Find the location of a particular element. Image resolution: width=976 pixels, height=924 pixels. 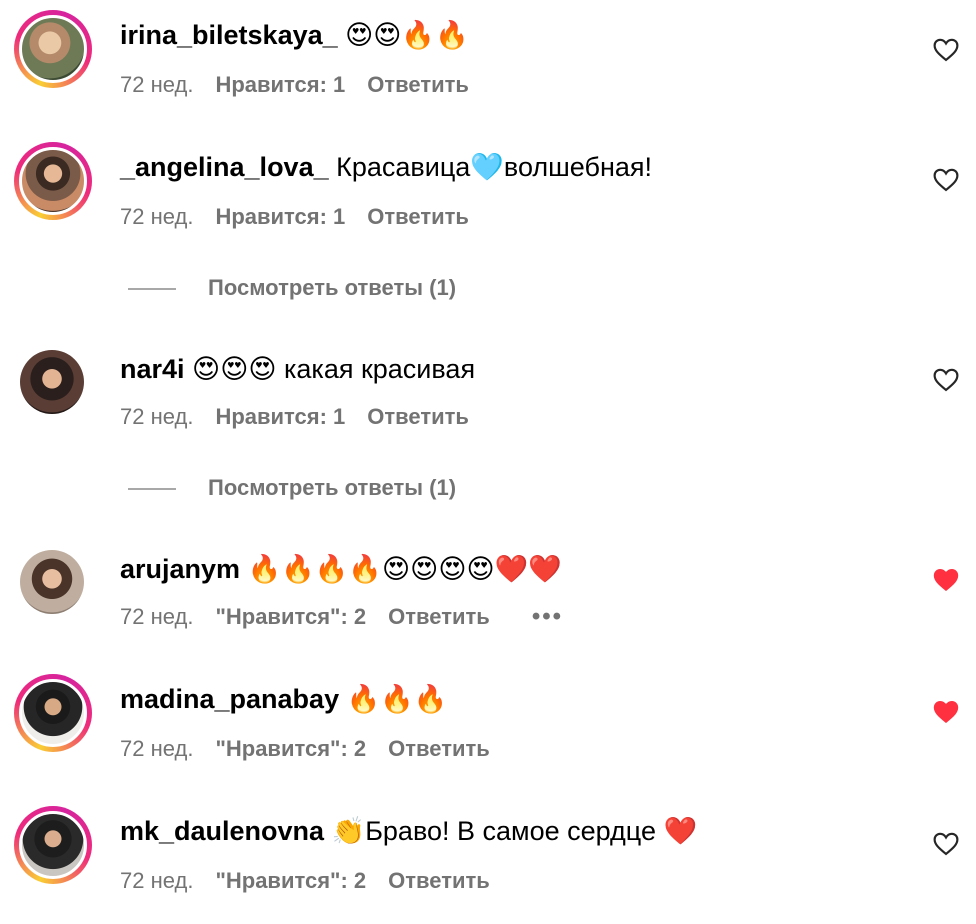

comment-username: arujanym is located at coordinates (180, 569).